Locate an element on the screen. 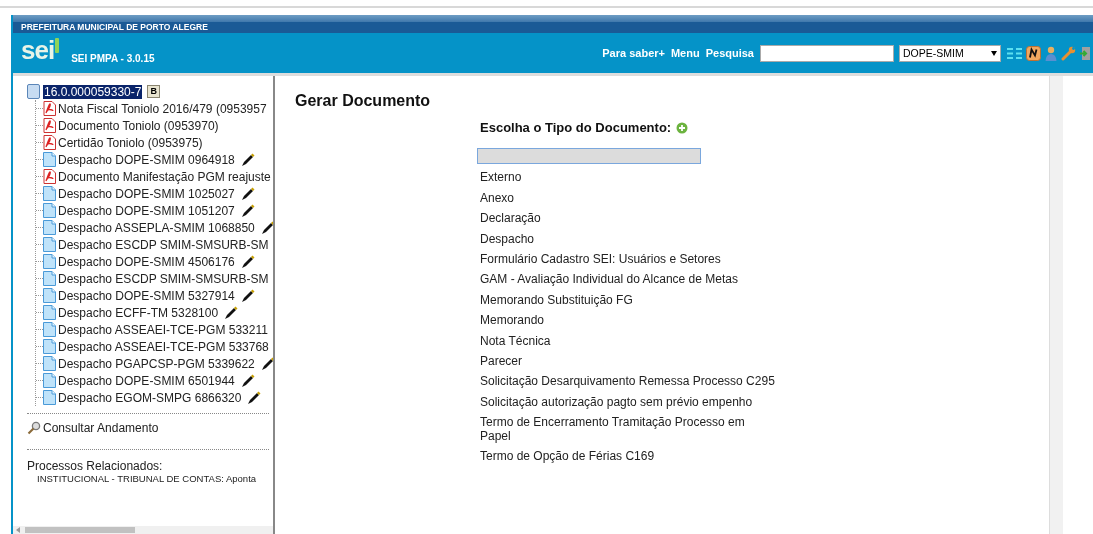 The image size is (1093, 534). document-link: Despacho DOPE-SMIM 1051207 is located at coordinates (146, 210).